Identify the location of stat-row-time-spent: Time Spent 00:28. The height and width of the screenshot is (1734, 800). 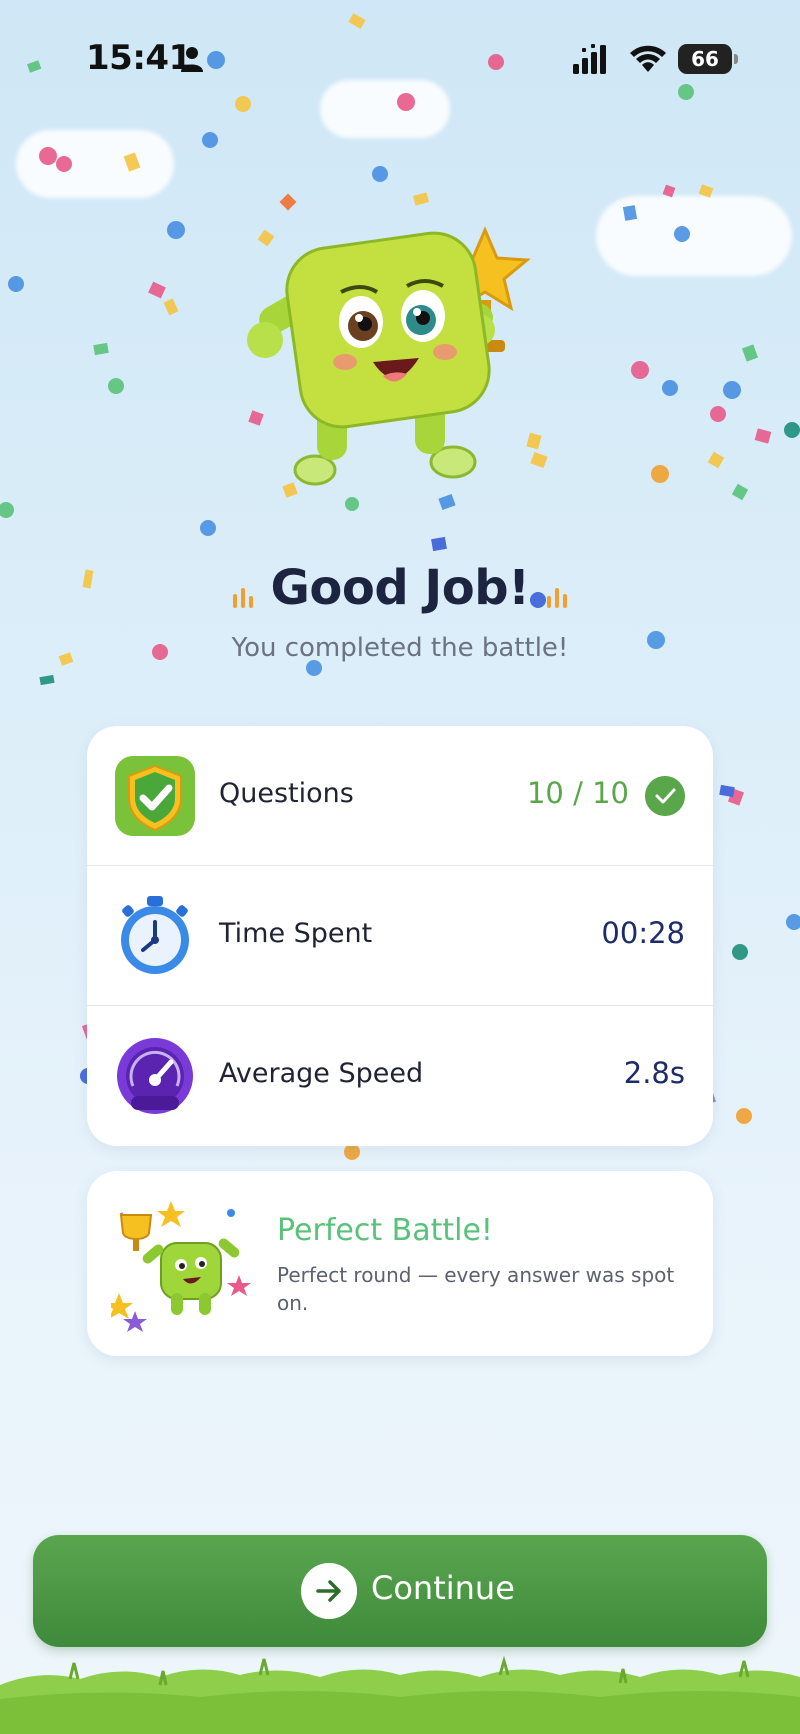
(400, 936).